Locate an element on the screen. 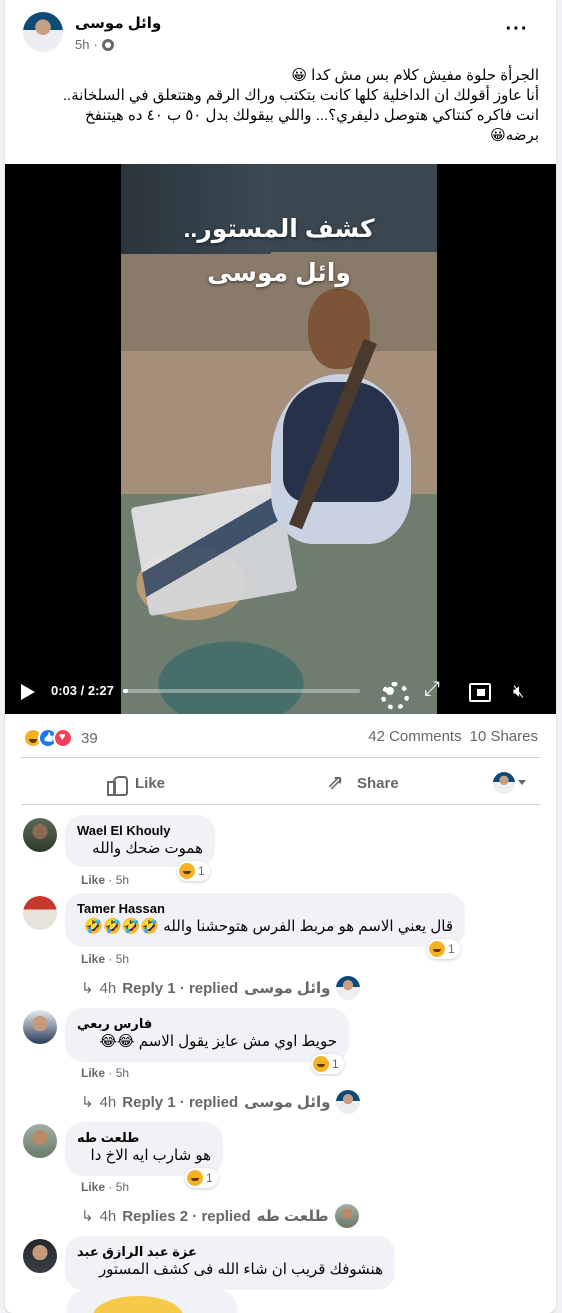 The width and height of the screenshot is (562, 1313). comment-text: هنشوفك قريب ان شاء الله فى كشف المستور is located at coordinates (240, 1269).